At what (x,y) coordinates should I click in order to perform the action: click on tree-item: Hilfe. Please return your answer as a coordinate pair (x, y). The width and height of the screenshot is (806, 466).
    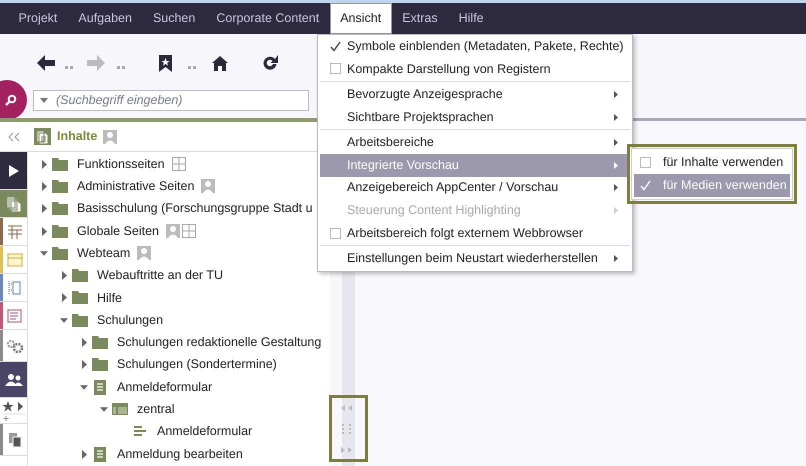
    Looking at the image, I should click on (109, 298).